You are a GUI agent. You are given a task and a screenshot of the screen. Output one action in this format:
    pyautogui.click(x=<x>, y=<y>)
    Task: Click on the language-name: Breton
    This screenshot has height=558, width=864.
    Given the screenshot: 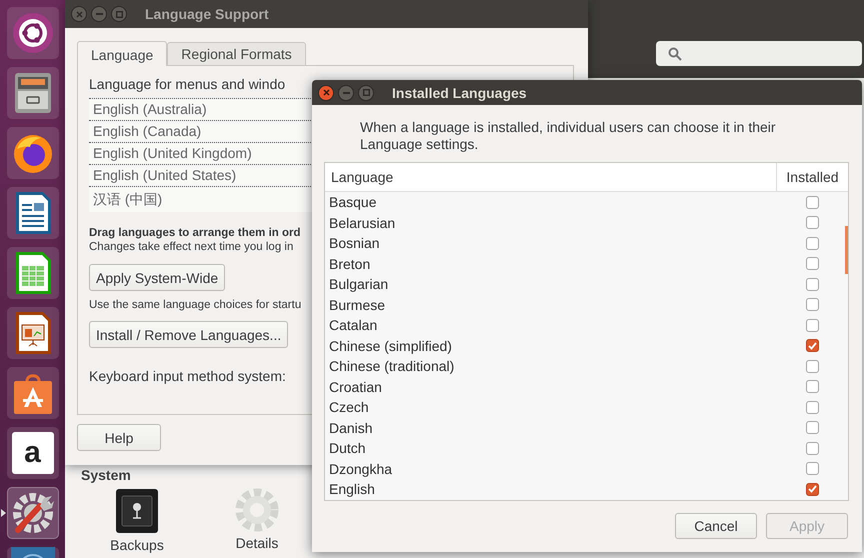 What is the action you would take?
    pyautogui.click(x=350, y=264)
    